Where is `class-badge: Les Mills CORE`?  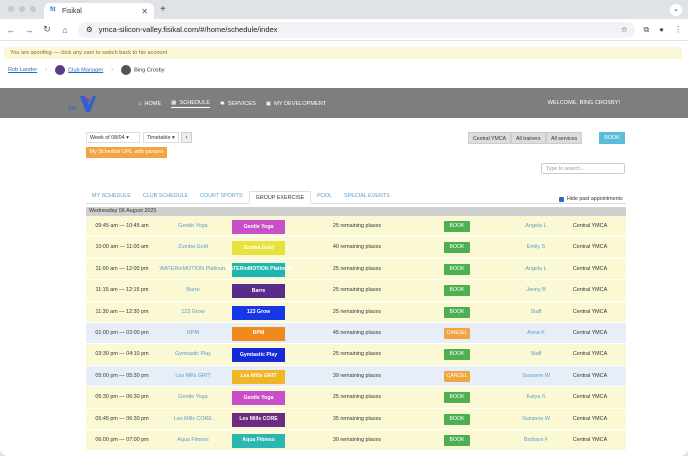
class-badge: Les Mills CORE is located at coordinates (258, 419).